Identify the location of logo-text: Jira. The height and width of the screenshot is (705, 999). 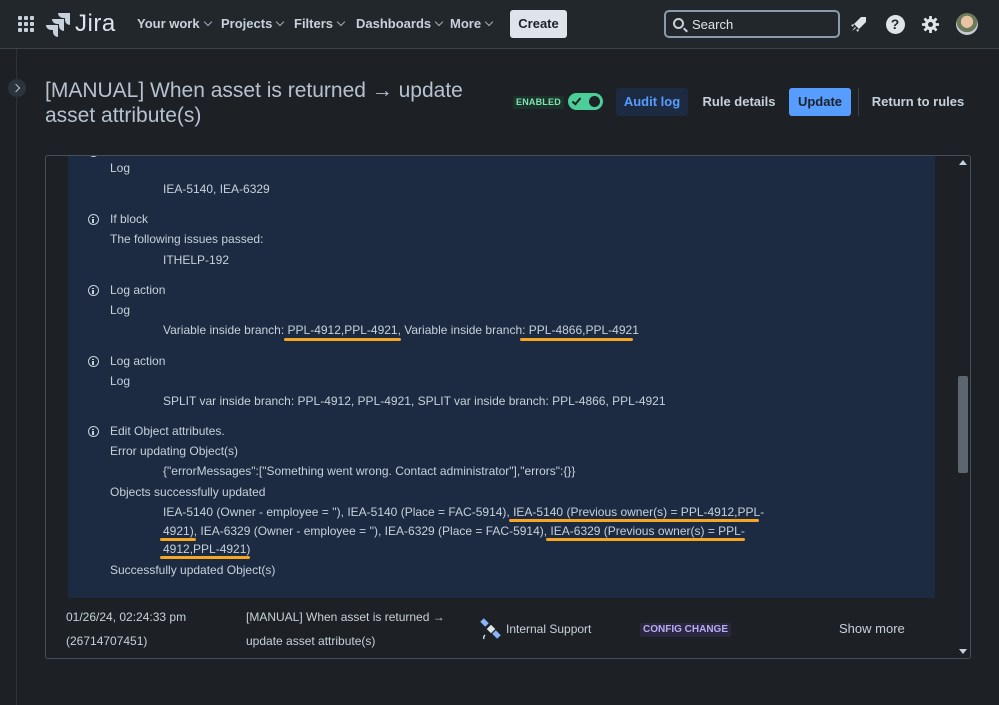
(95, 23).